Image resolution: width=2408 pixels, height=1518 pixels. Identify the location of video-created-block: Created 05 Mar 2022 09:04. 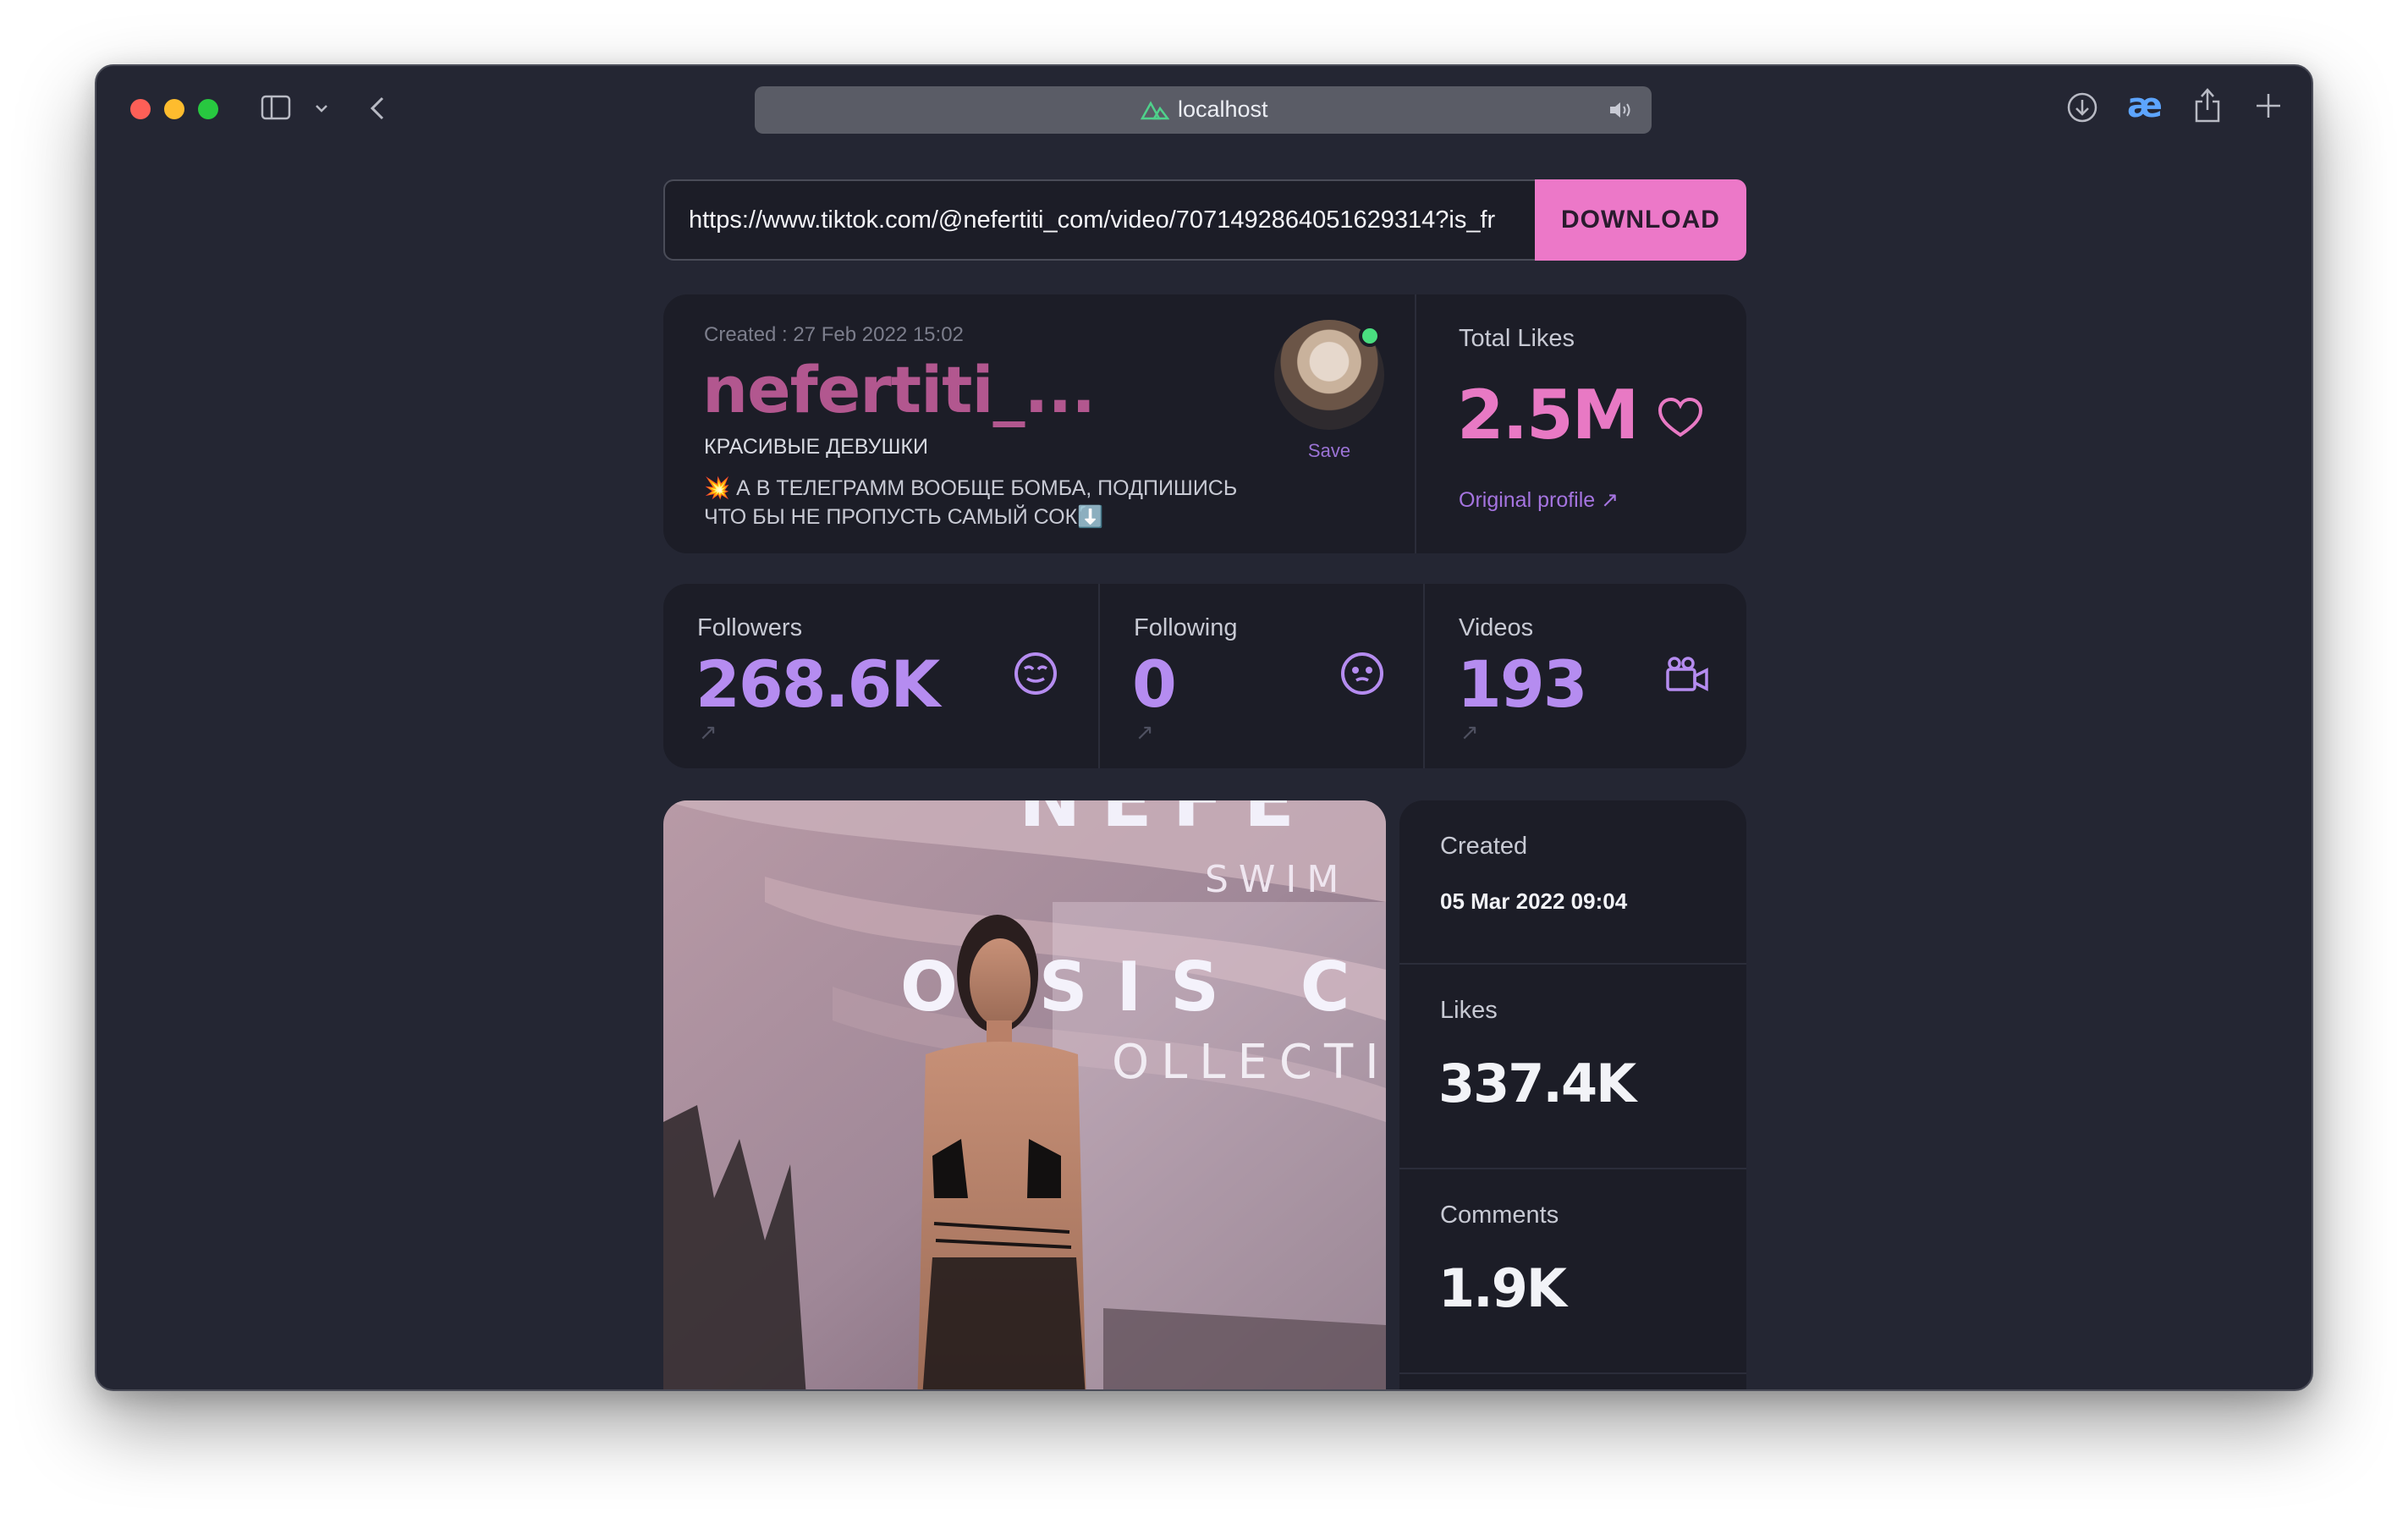
(1572, 882).